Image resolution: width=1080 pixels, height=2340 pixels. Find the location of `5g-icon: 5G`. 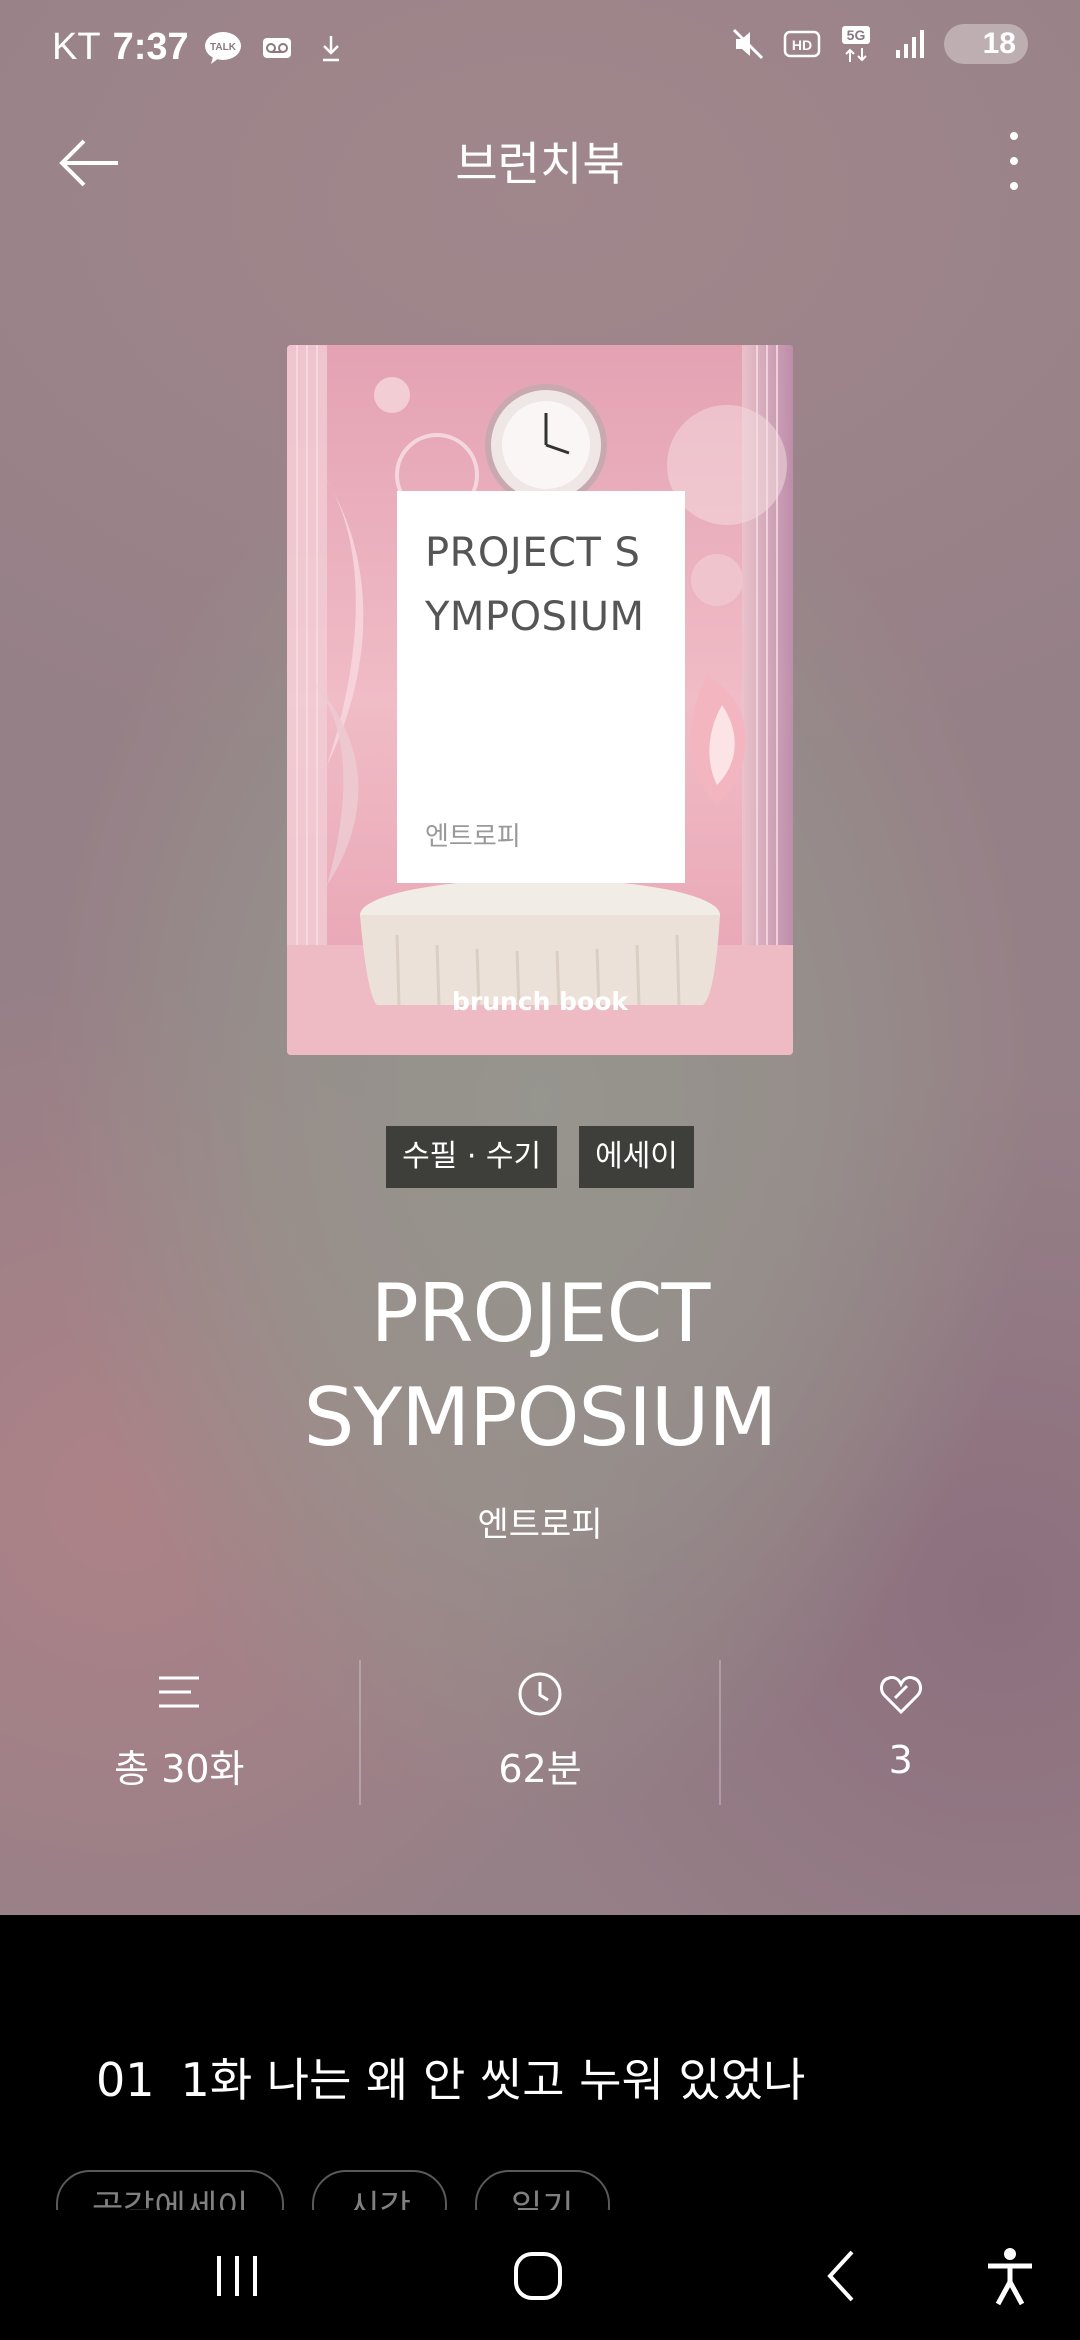

5g-icon: 5G is located at coordinates (856, 44).